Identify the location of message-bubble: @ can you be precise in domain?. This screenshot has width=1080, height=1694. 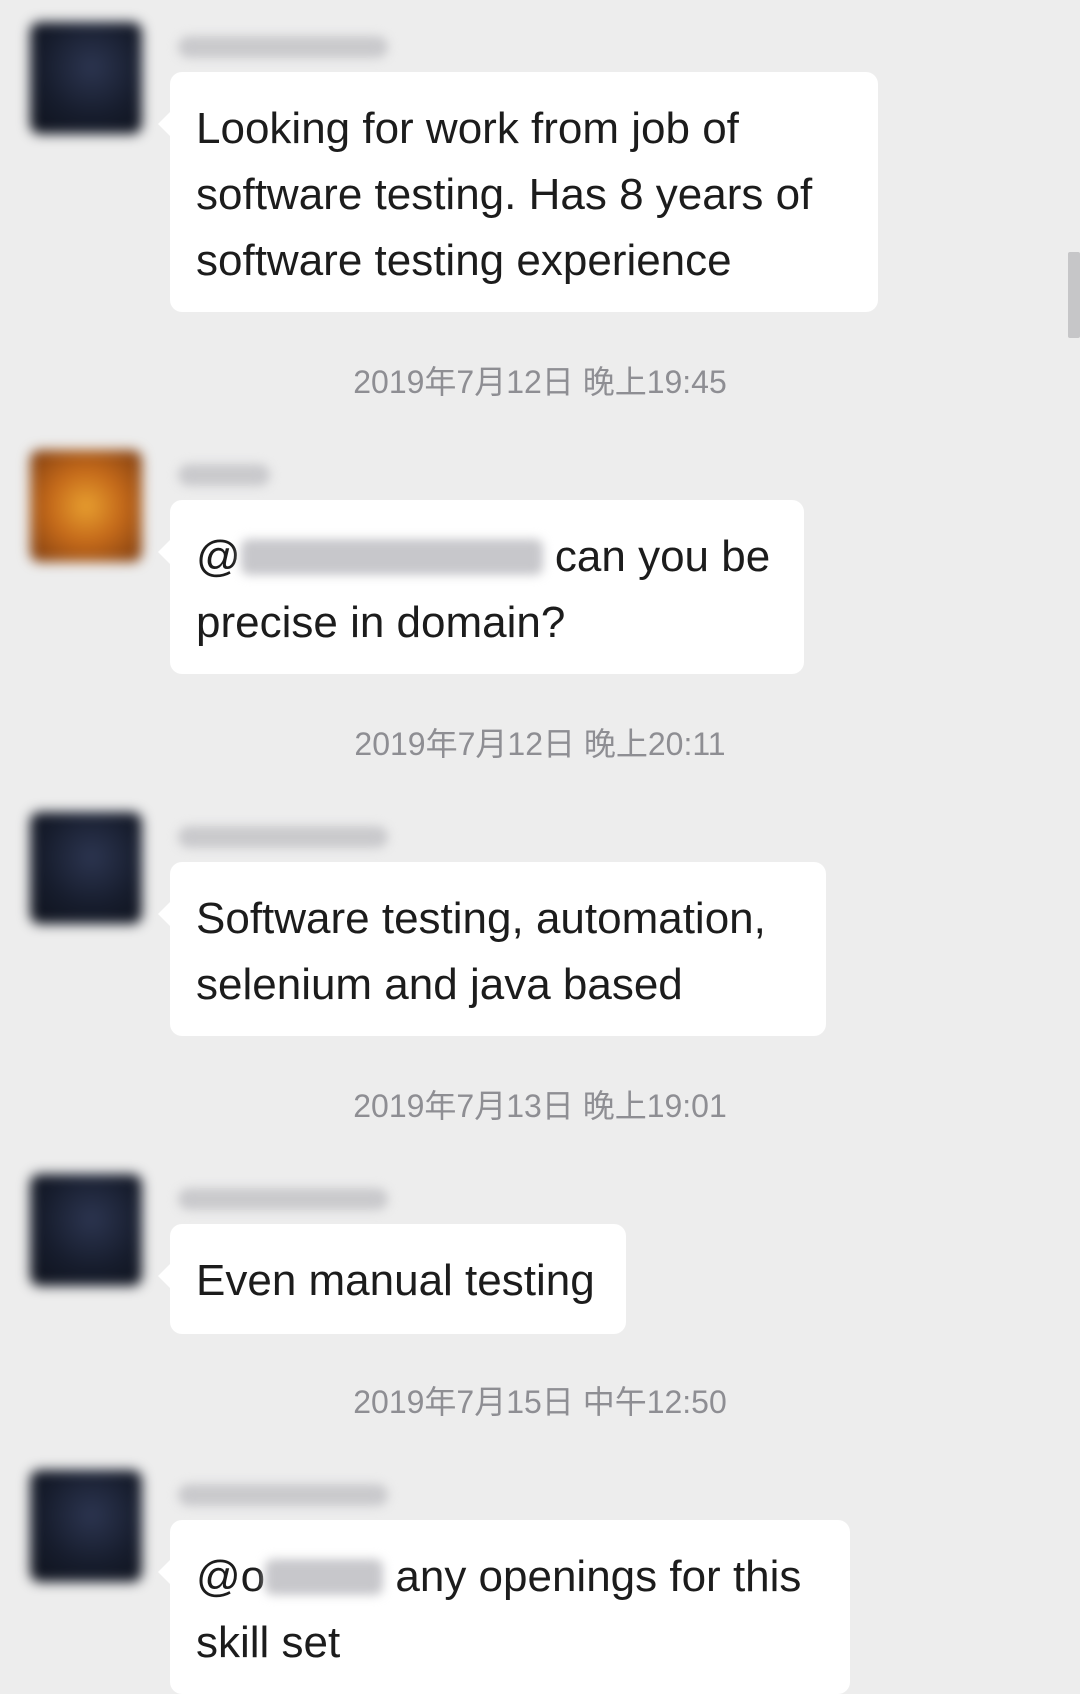
(481, 587).